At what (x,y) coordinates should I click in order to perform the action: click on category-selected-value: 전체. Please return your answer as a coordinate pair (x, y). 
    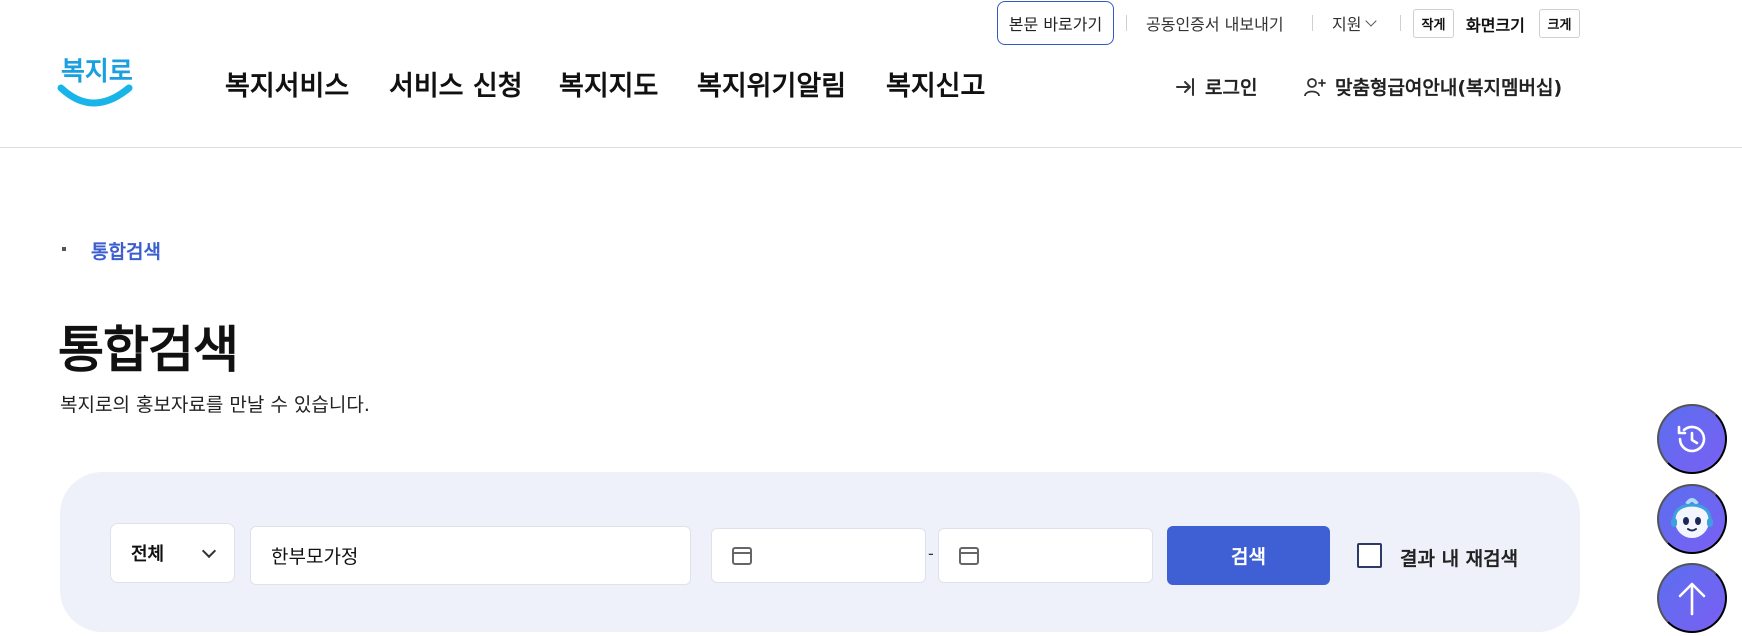
    Looking at the image, I should click on (148, 554).